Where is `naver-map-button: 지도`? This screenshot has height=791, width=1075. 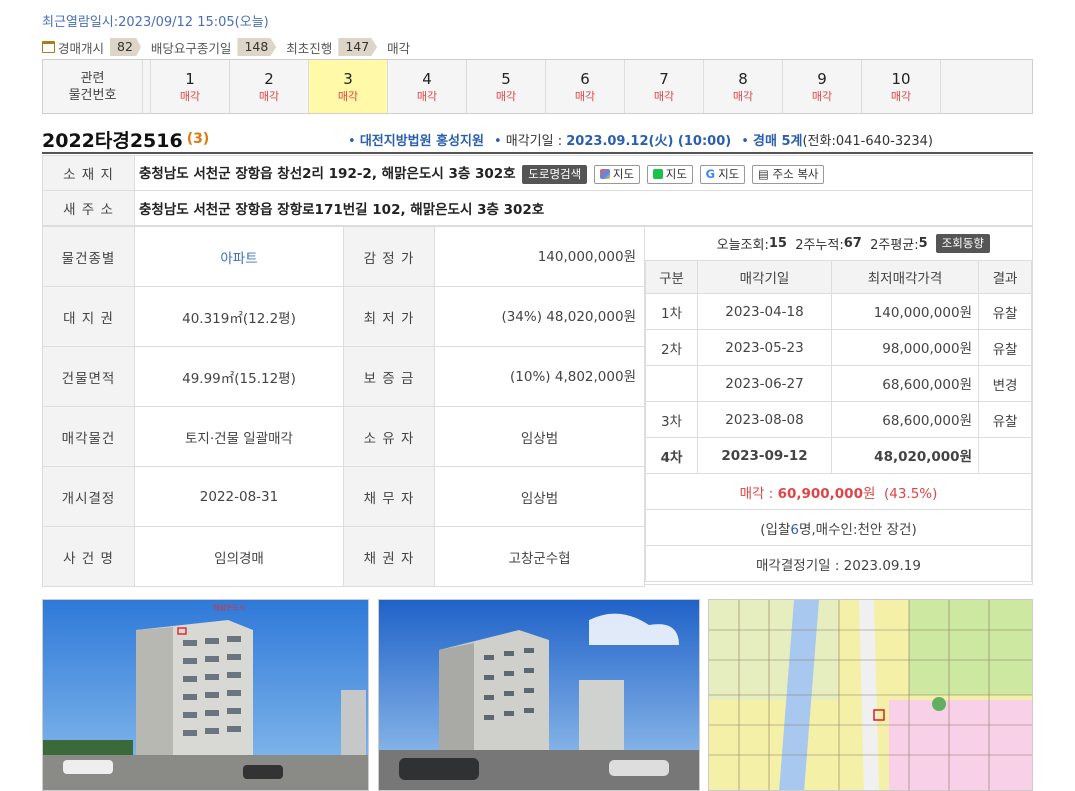
naver-map-button: 지도 is located at coordinates (669, 174).